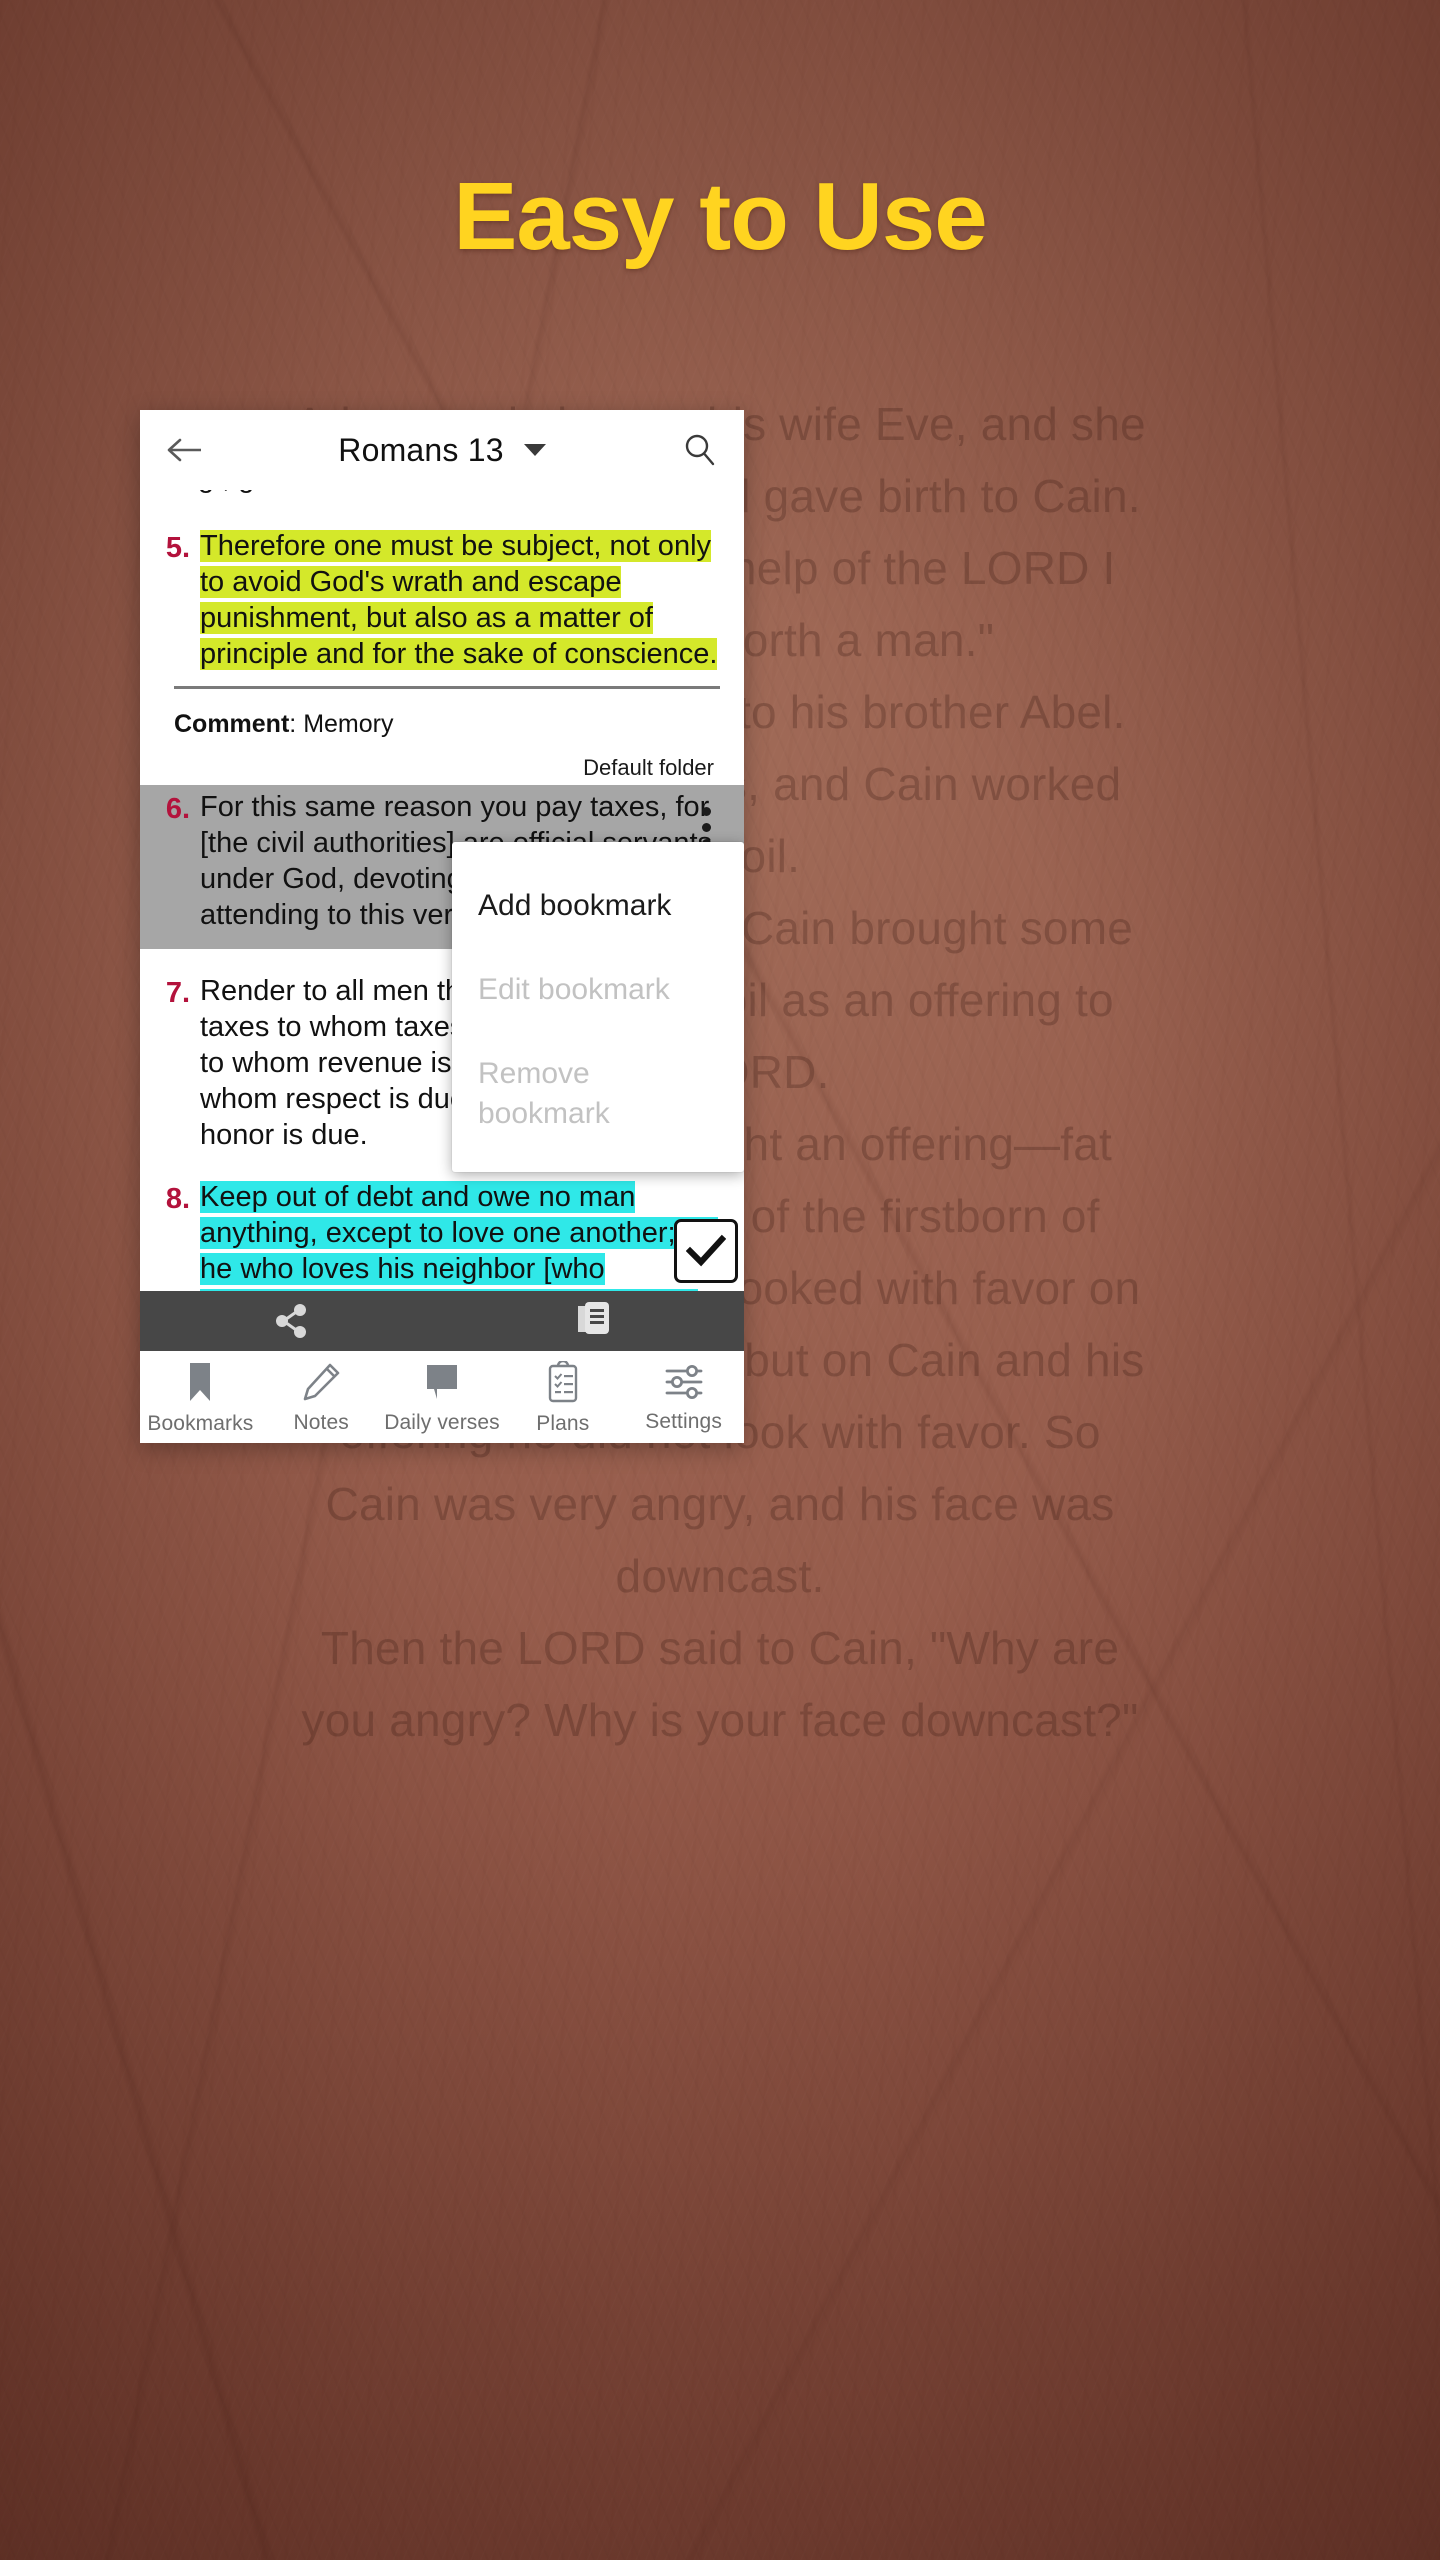 This screenshot has height=2560, width=1440. What do you see at coordinates (177, 809) in the screenshot?
I see `verse-number: 6.` at bounding box center [177, 809].